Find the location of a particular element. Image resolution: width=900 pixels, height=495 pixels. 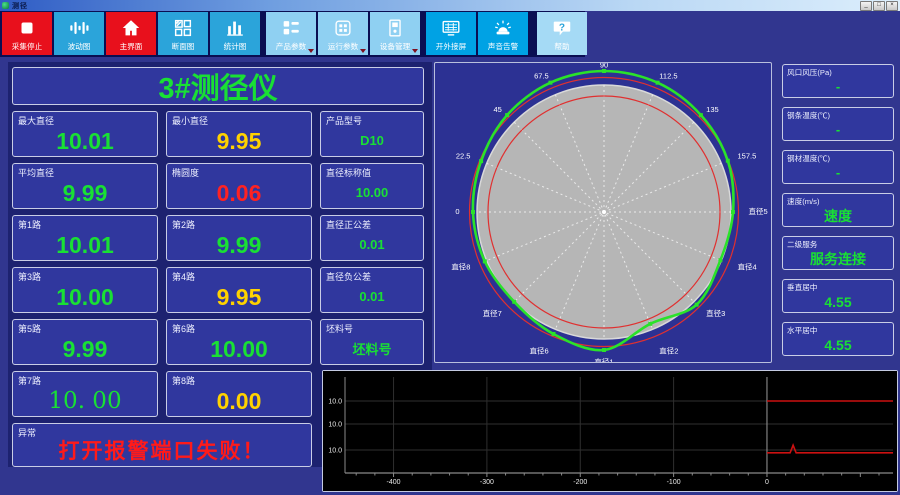

toolbar-button-label: 产品参数 is located at coordinates (291, 46).